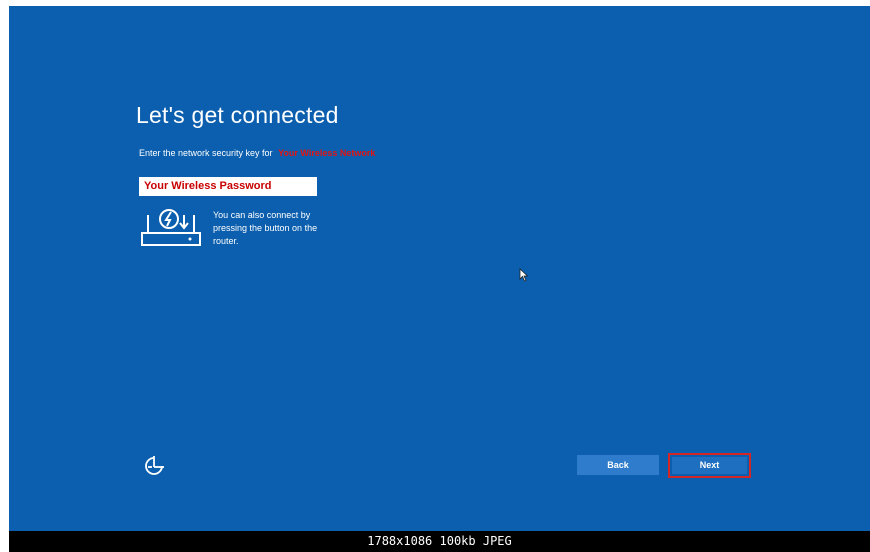 This screenshot has height=552, width=870. I want to click on network-name: Your Wireless Network, so click(327, 153).